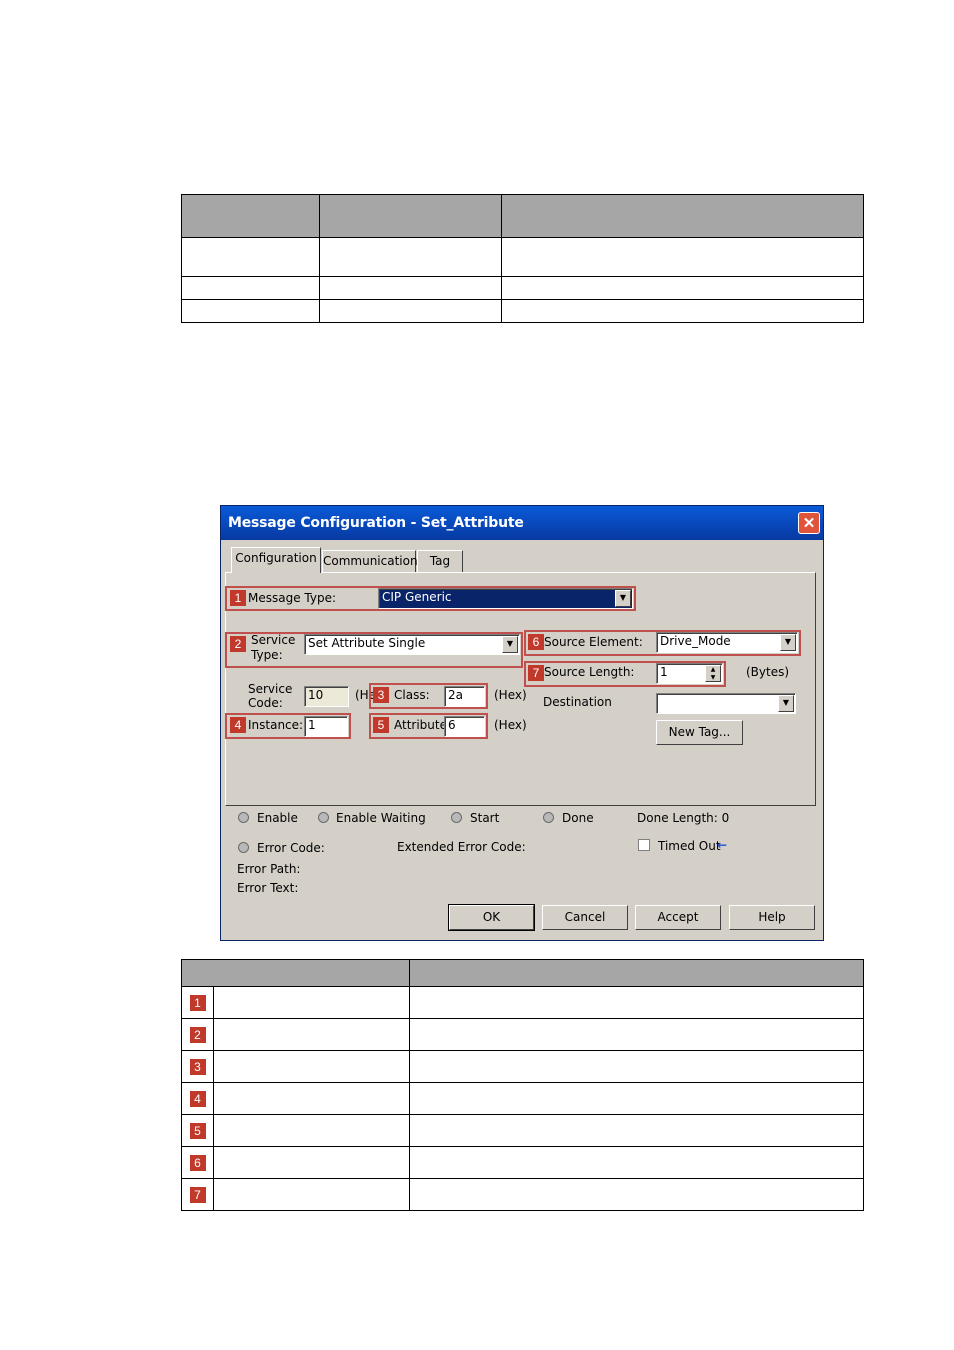  What do you see at coordinates (505, 598) in the screenshot?
I see `message-type-select: CIP Generic ▼` at bounding box center [505, 598].